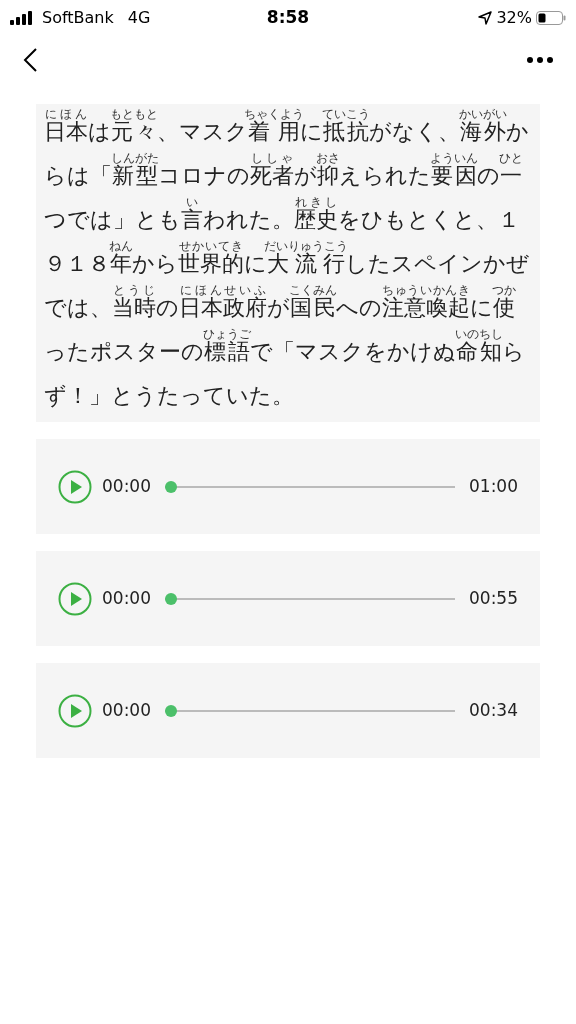  Describe the element at coordinates (78, 18) in the screenshot. I see `carrier-name: SoftBank` at that location.